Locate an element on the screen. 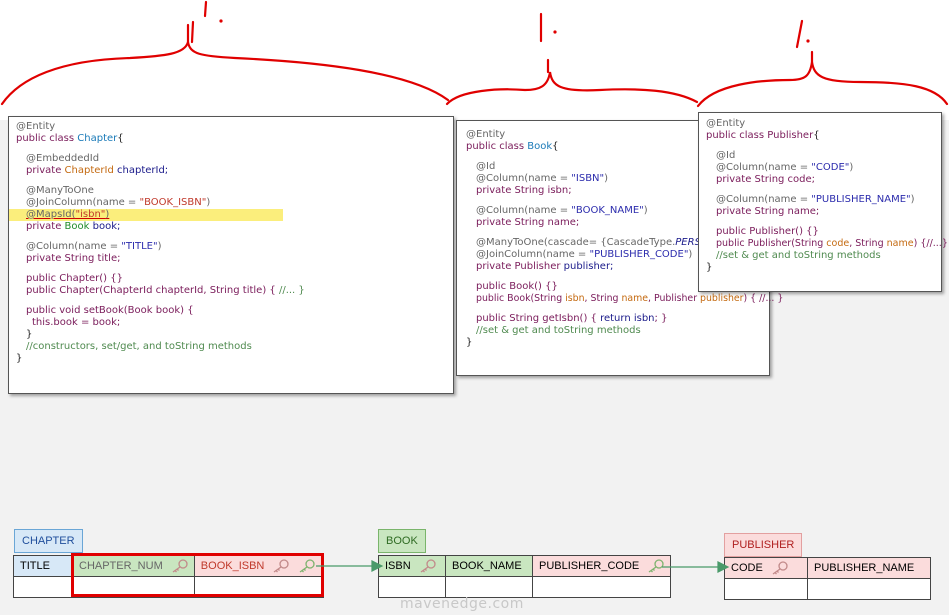  chapter-brace is located at coordinates (225, 73).